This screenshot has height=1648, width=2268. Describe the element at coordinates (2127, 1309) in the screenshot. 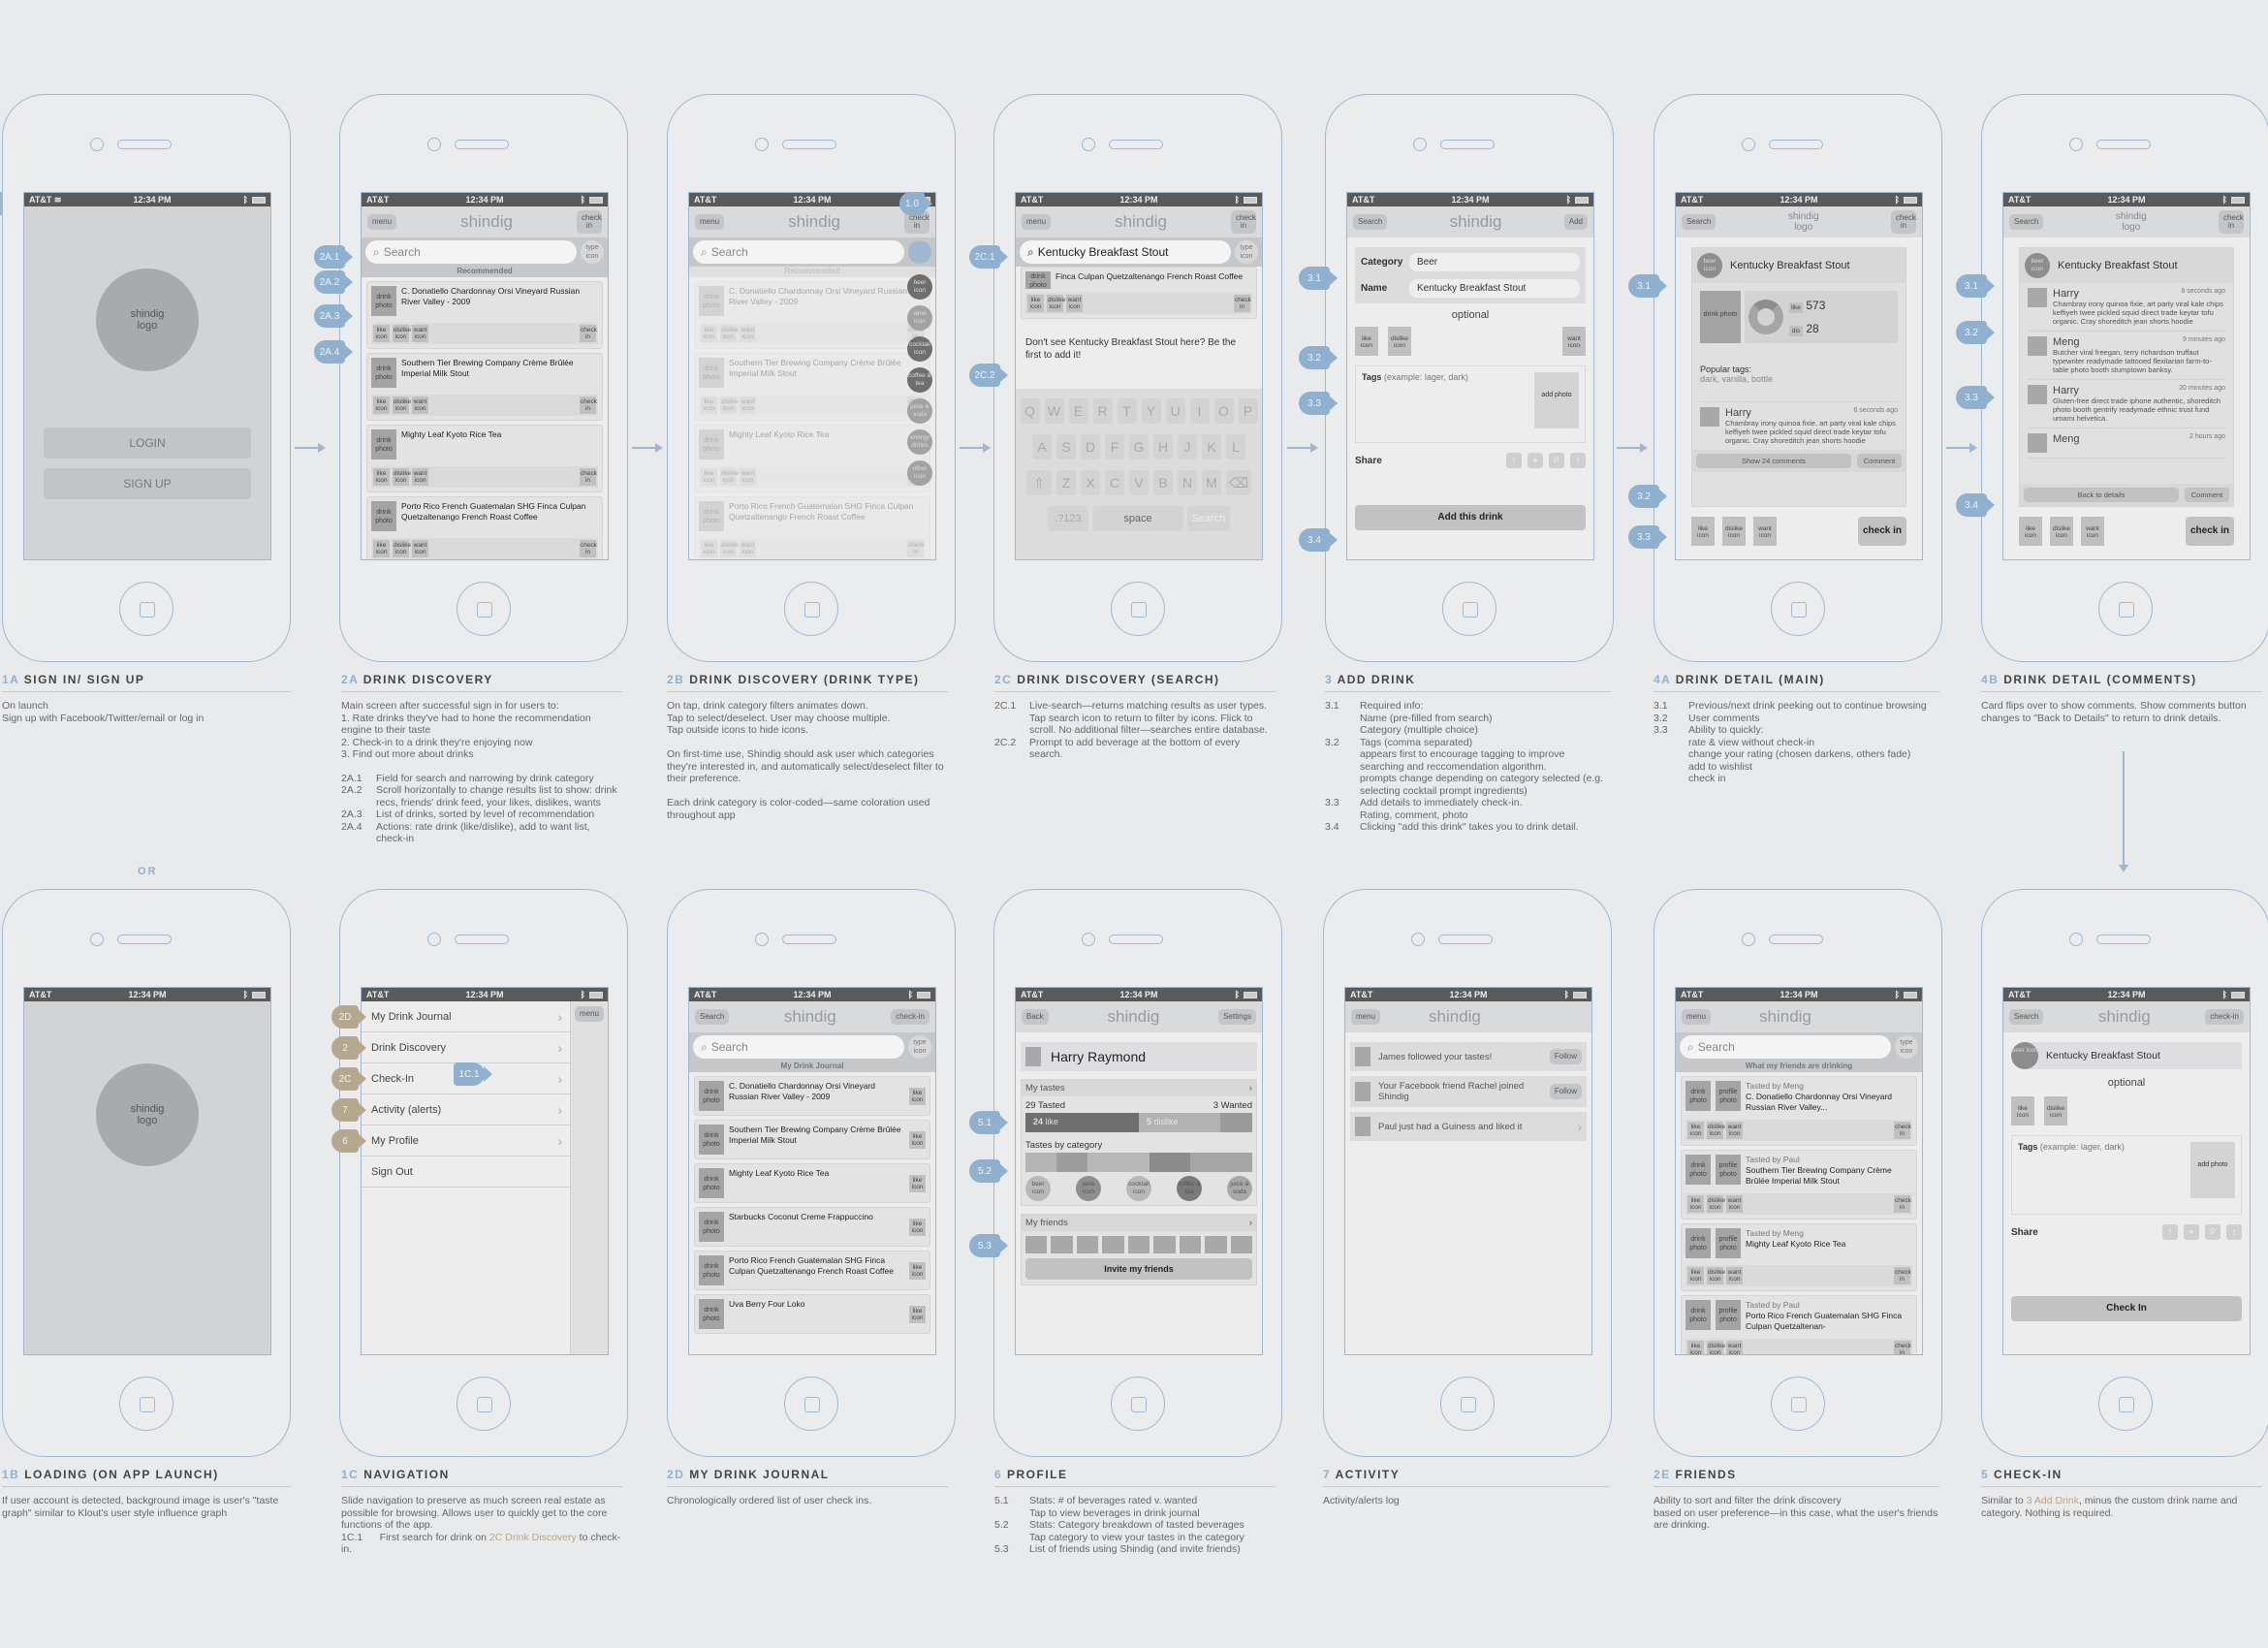

I see `check-in-button: Check In` at that location.